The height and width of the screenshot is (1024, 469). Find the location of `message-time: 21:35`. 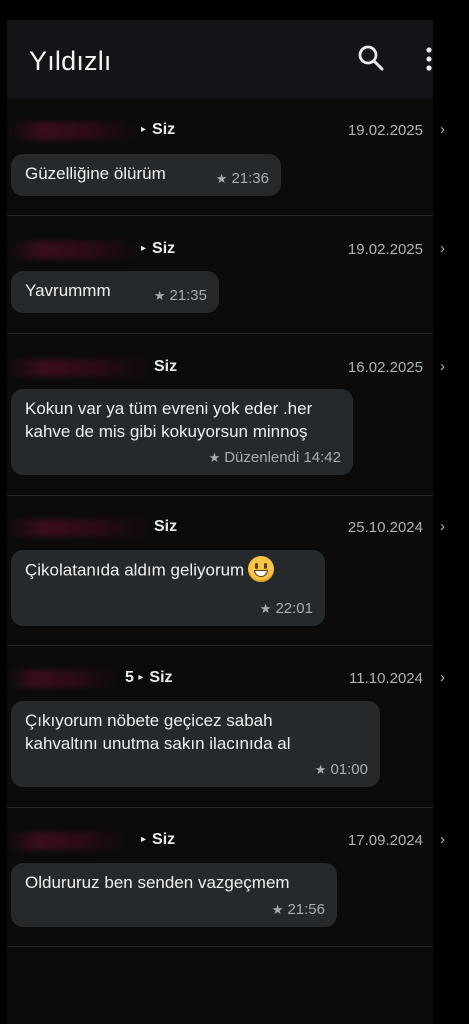

message-time: 21:35 is located at coordinates (188, 295).